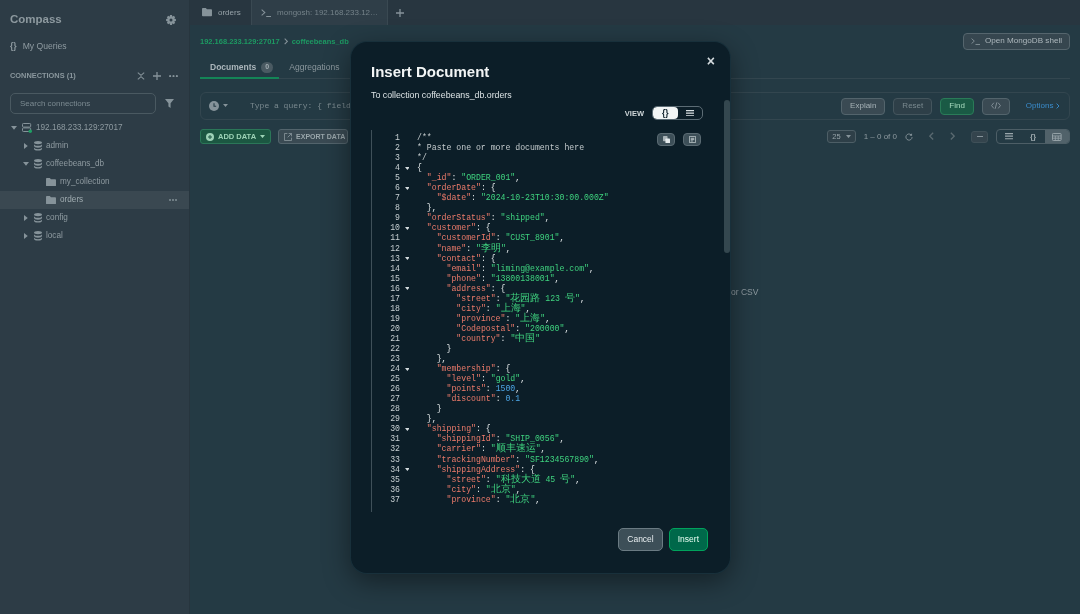  What do you see at coordinates (312, 68) in the screenshot?
I see `collection-tab: Aggregations` at bounding box center [312, 68].